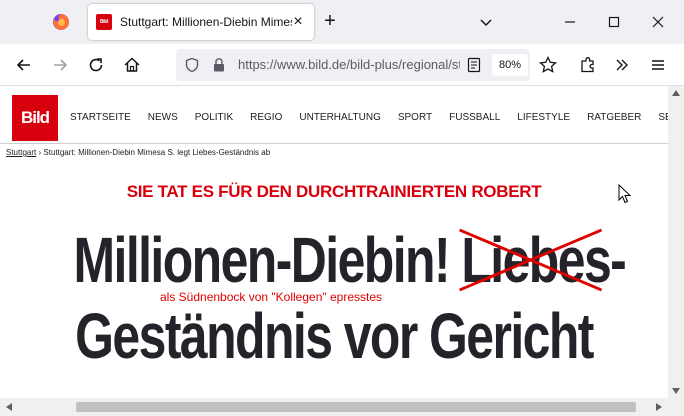 The height and width of the screenshot is (416, 684). Describe the element at coordinates (676, 391) in the screenshot. I see `scroll-down-arrow-icon` at that location.